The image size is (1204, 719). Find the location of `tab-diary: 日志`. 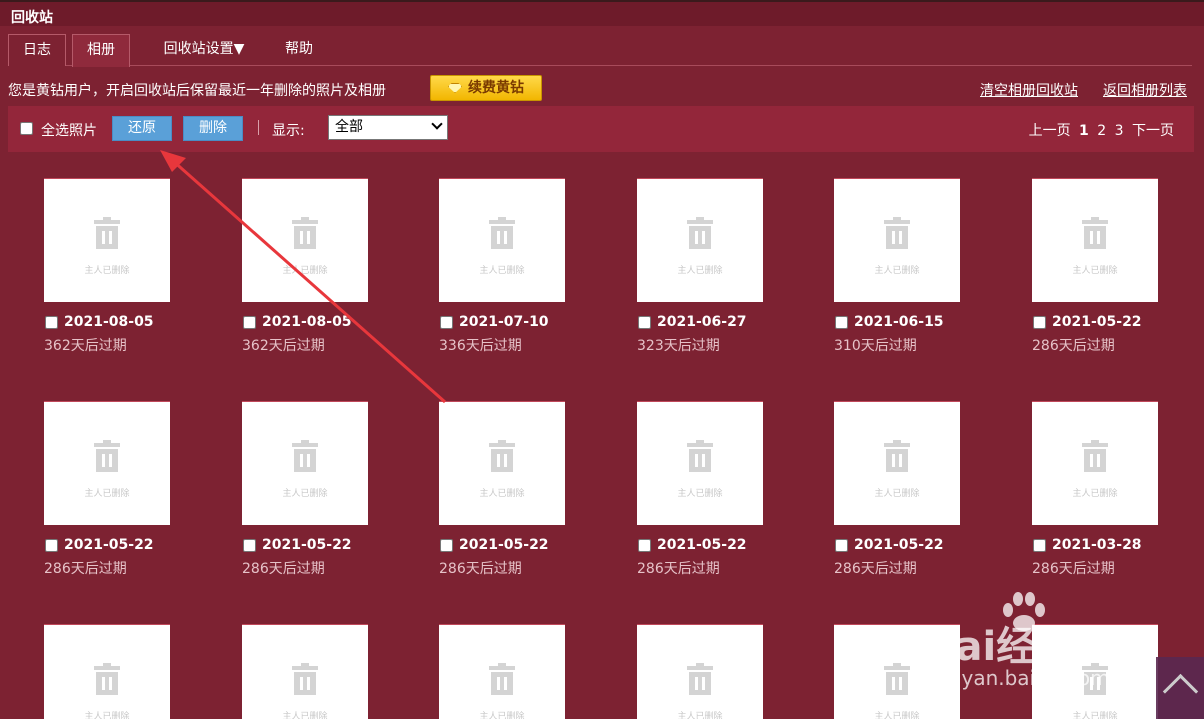

tab-diary: 日志 is located at coordinates (37, 50).